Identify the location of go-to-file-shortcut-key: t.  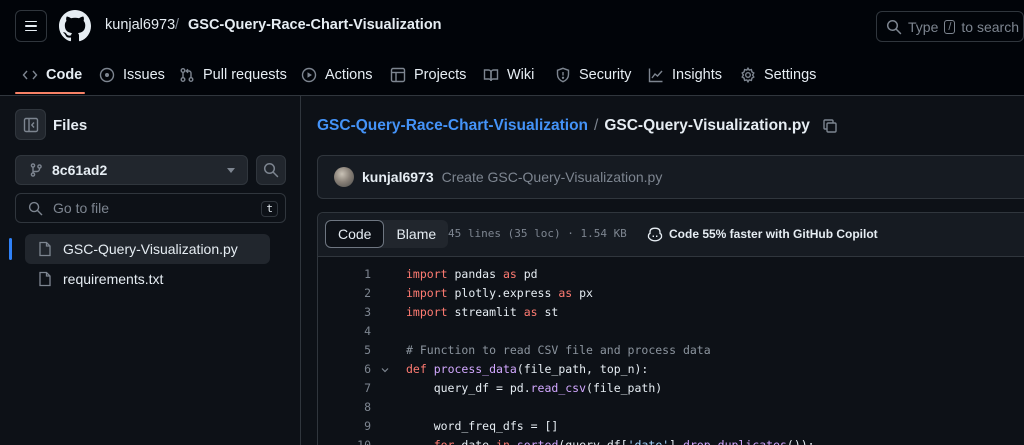
(269, 209).